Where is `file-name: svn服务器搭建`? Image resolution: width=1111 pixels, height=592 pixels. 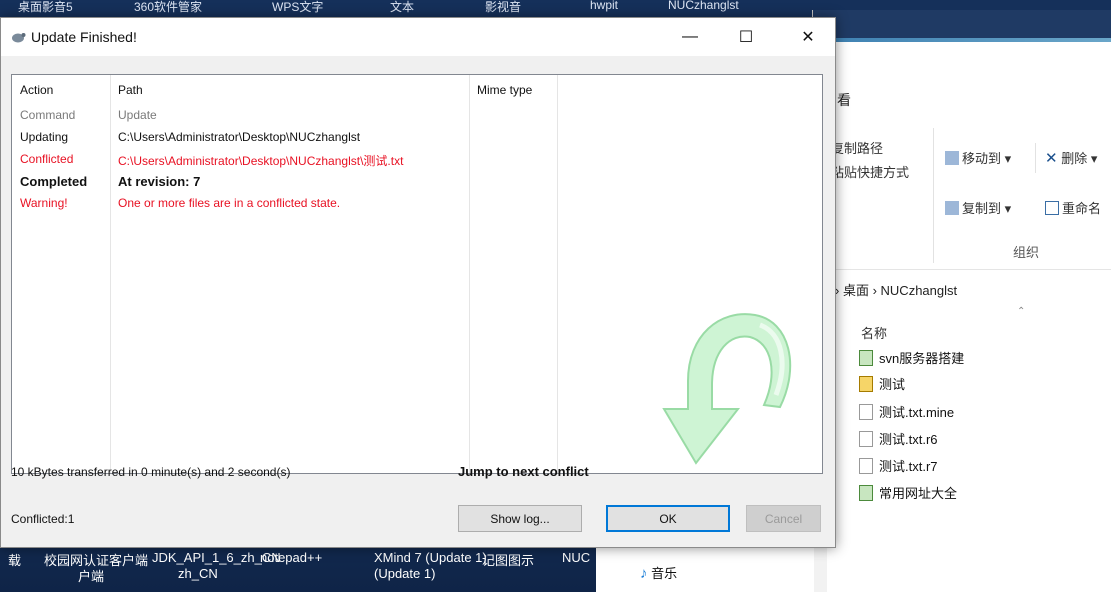
file-name: svn服务器搭建 is located at coordinates (922, 358).